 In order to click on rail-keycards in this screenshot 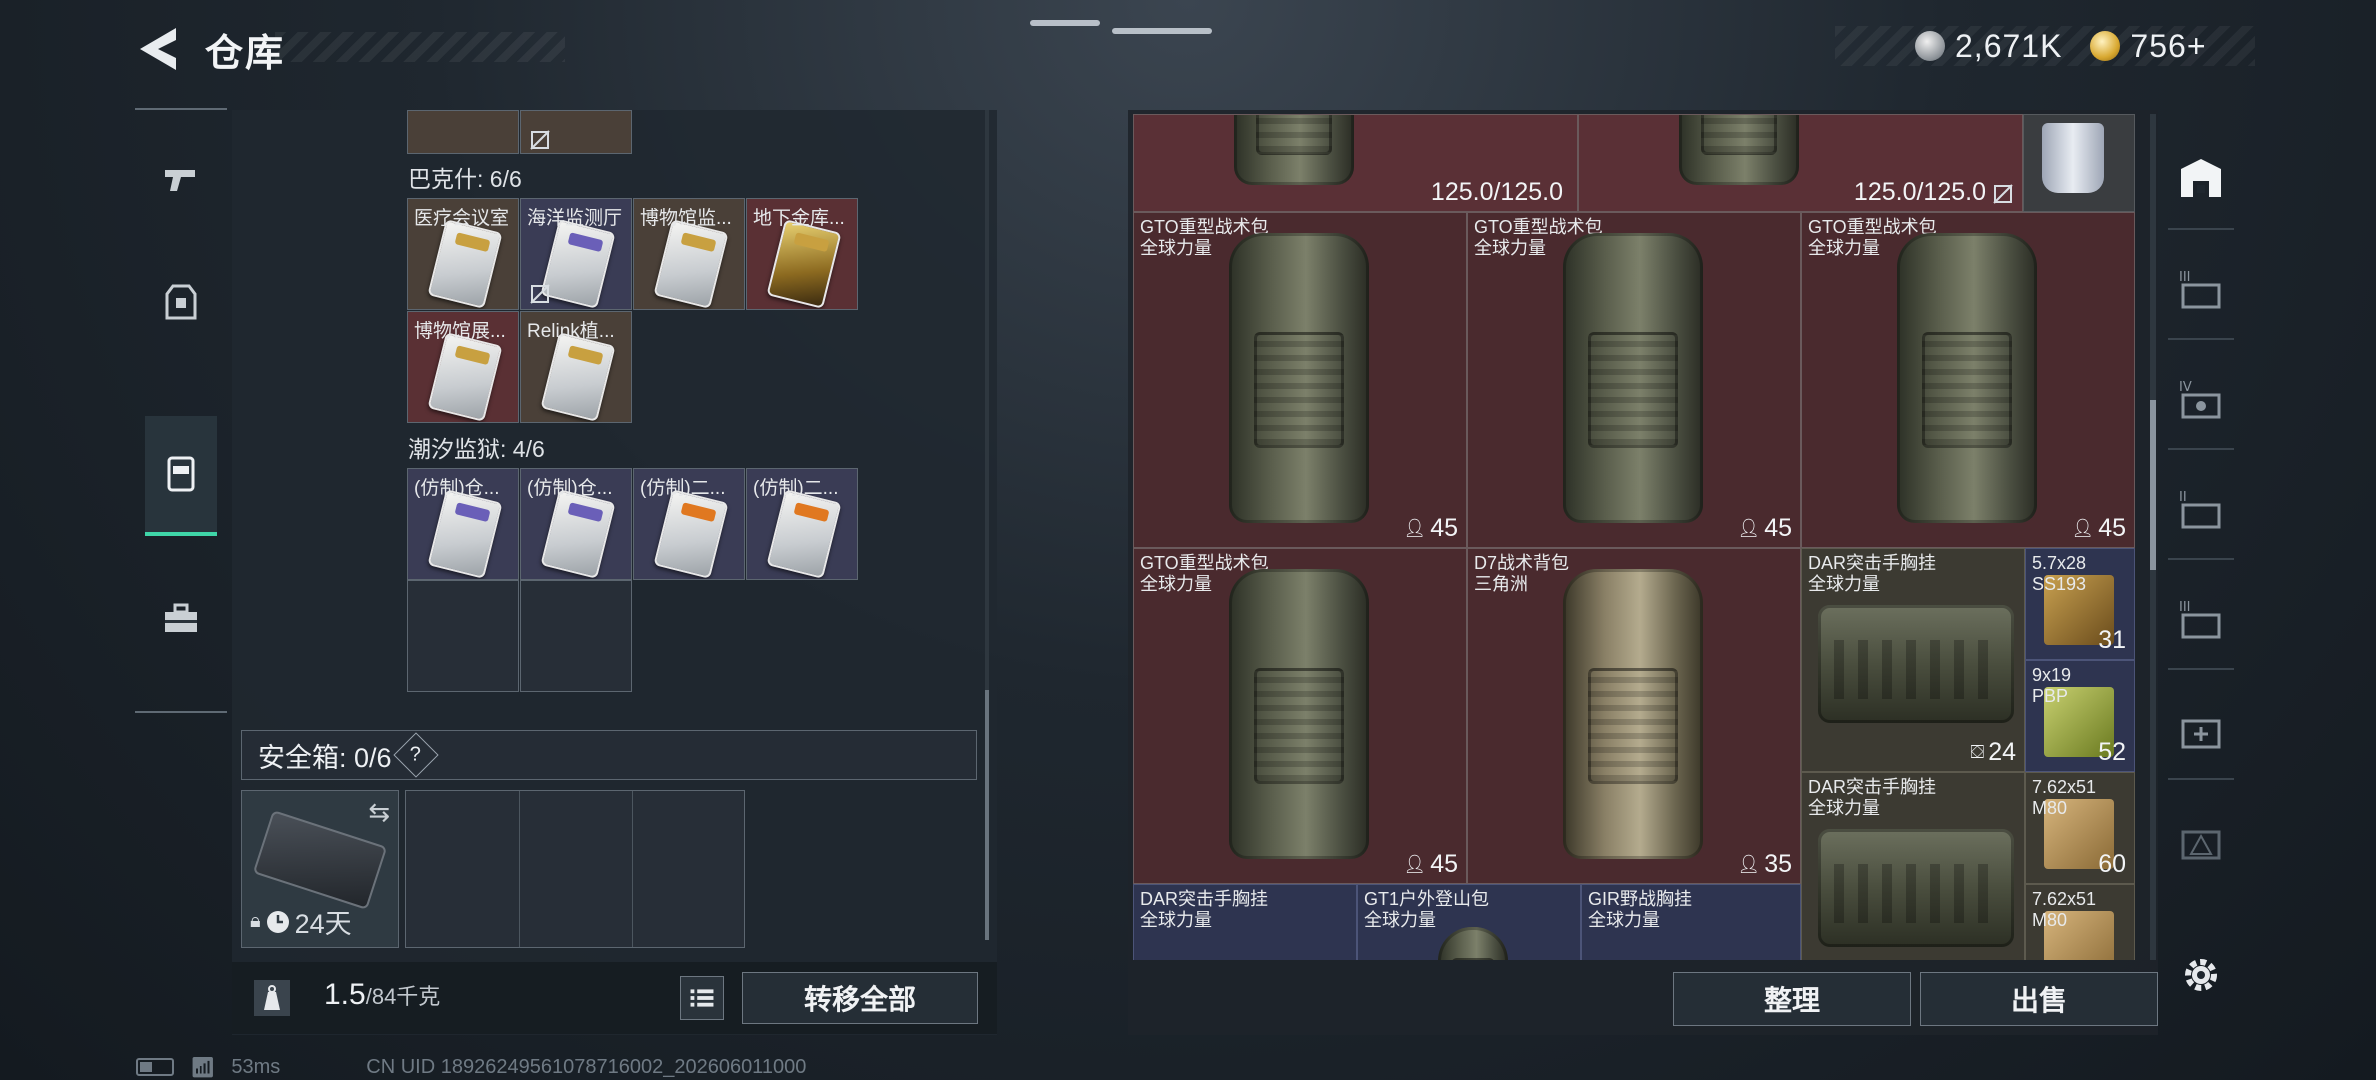, I will do `click(181, 476)`.